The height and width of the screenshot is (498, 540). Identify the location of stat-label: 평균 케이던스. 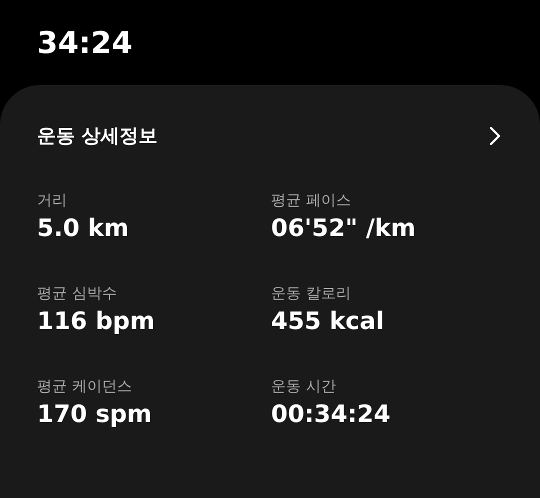
(85, 386).